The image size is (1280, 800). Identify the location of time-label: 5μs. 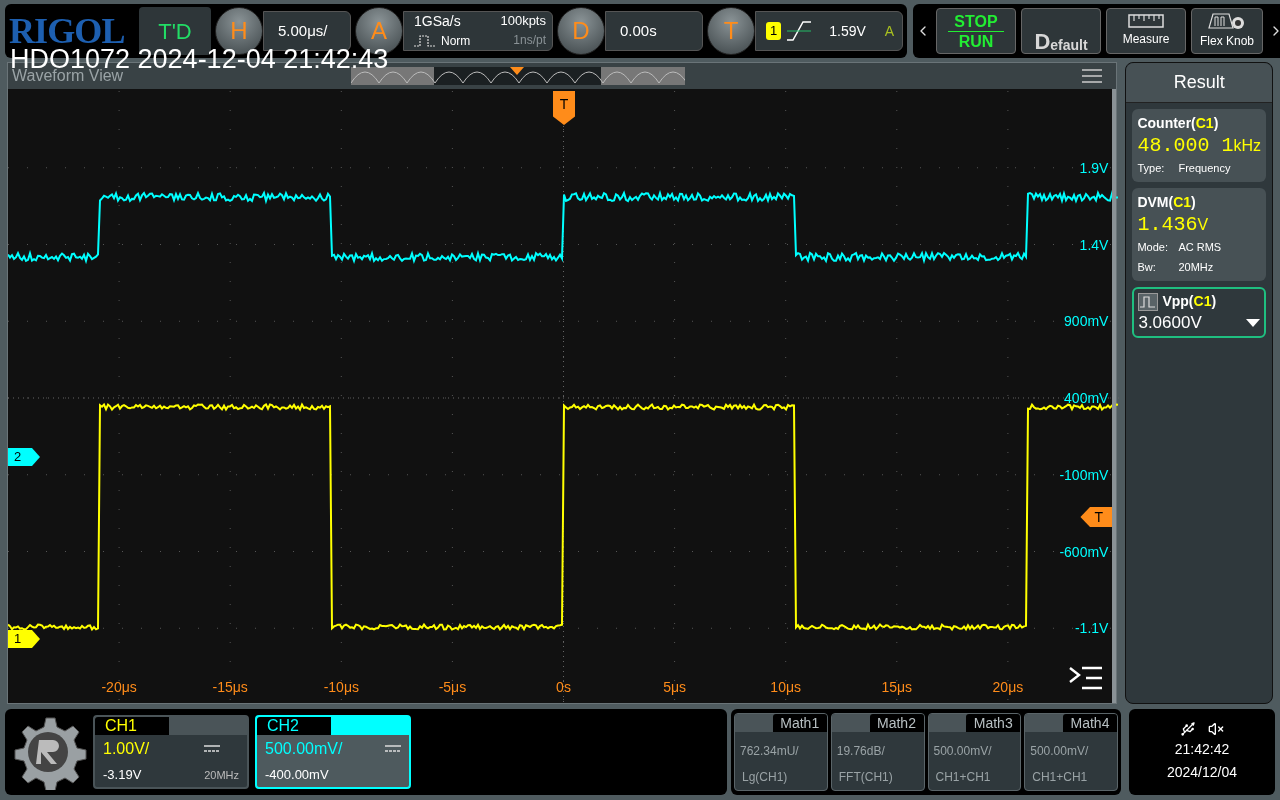
(674, 687).